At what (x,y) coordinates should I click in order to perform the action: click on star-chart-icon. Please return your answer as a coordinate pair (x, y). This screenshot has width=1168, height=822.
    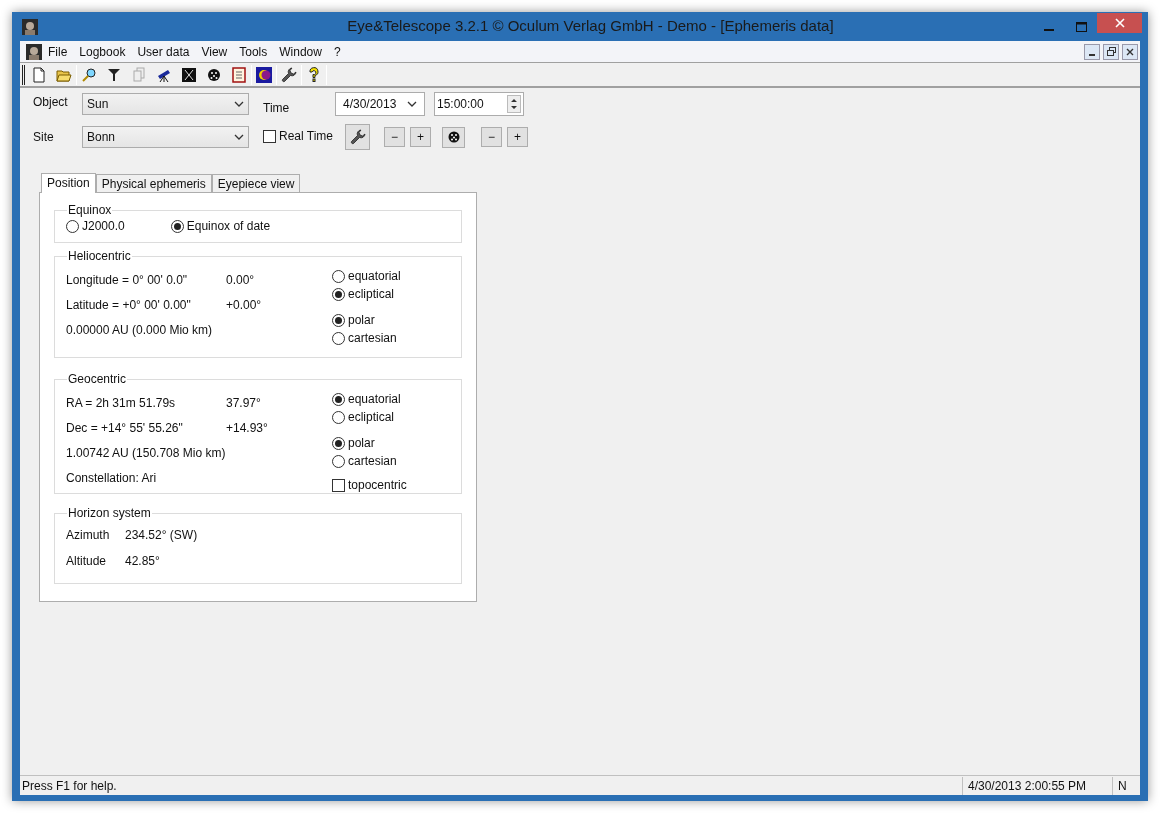
    Looking at the image, I should click on (189, 74).